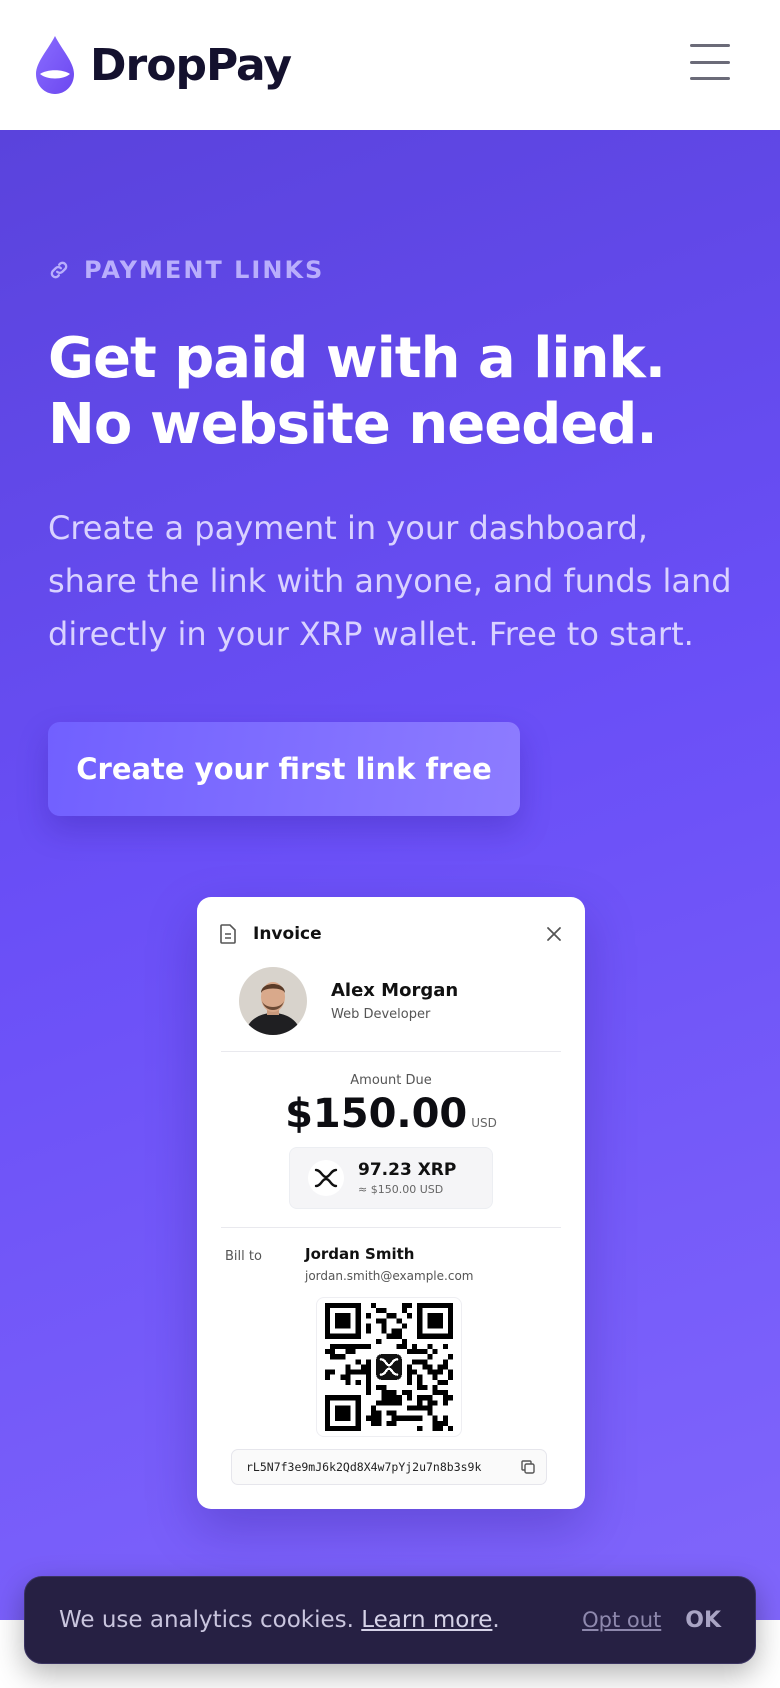  I want to click on xrp-text: 97.23 XRP ≈ $150.00 USD, so click(407, 1178).